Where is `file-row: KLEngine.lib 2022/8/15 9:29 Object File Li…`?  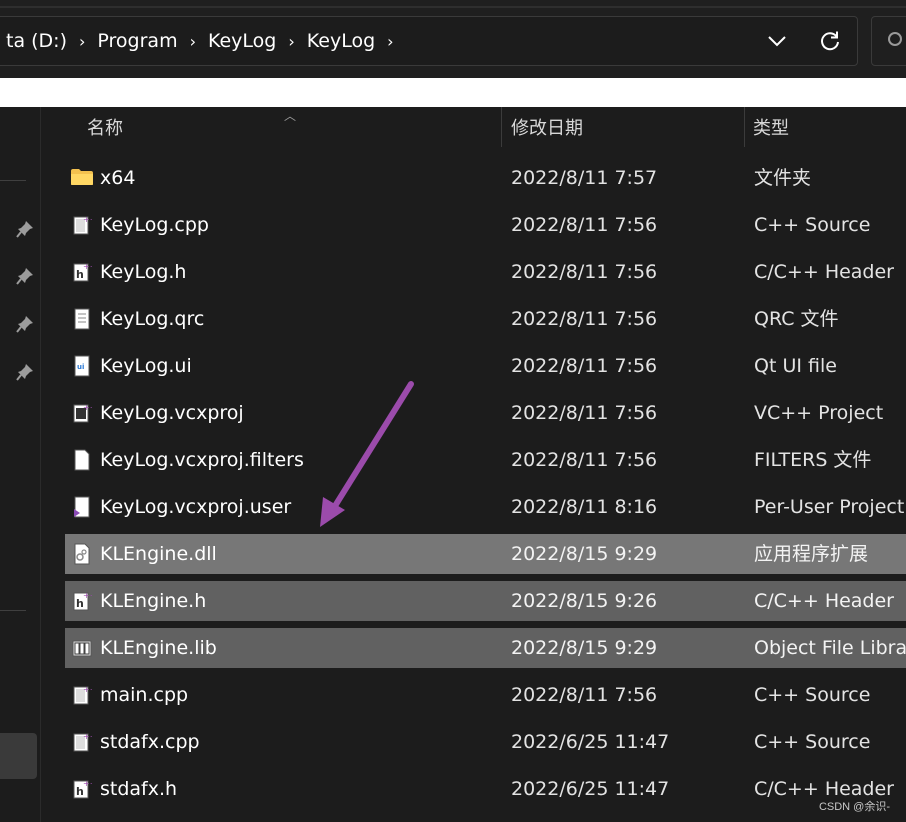
file-row: KLEngine.lib 2022/8/15 9:29 Object File Li… is located at coordinates (485, 648).